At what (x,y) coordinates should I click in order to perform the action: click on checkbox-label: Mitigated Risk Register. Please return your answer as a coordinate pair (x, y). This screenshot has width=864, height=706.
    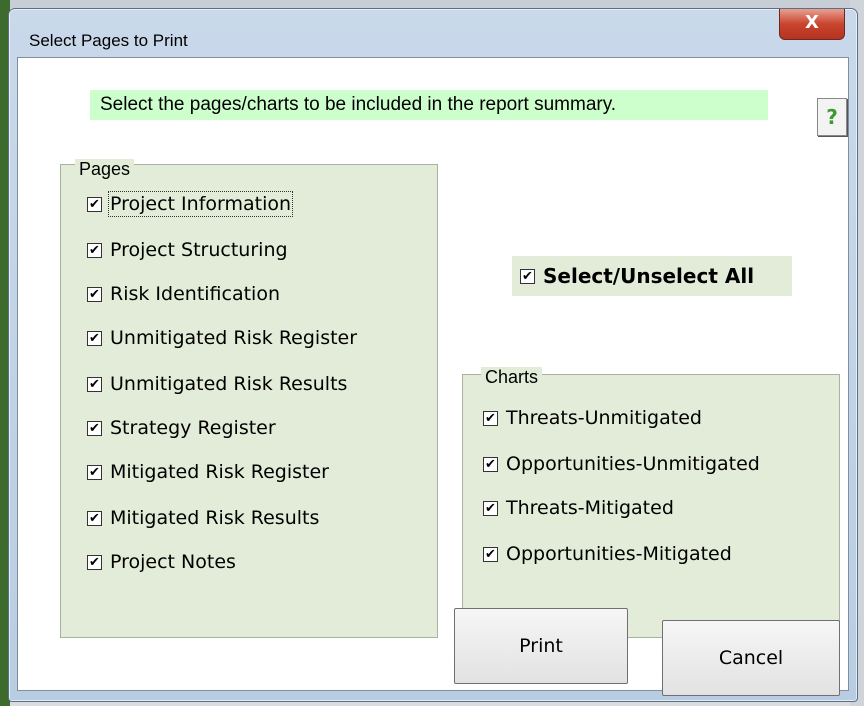
    Looking at the image, I should click on (219, 472).